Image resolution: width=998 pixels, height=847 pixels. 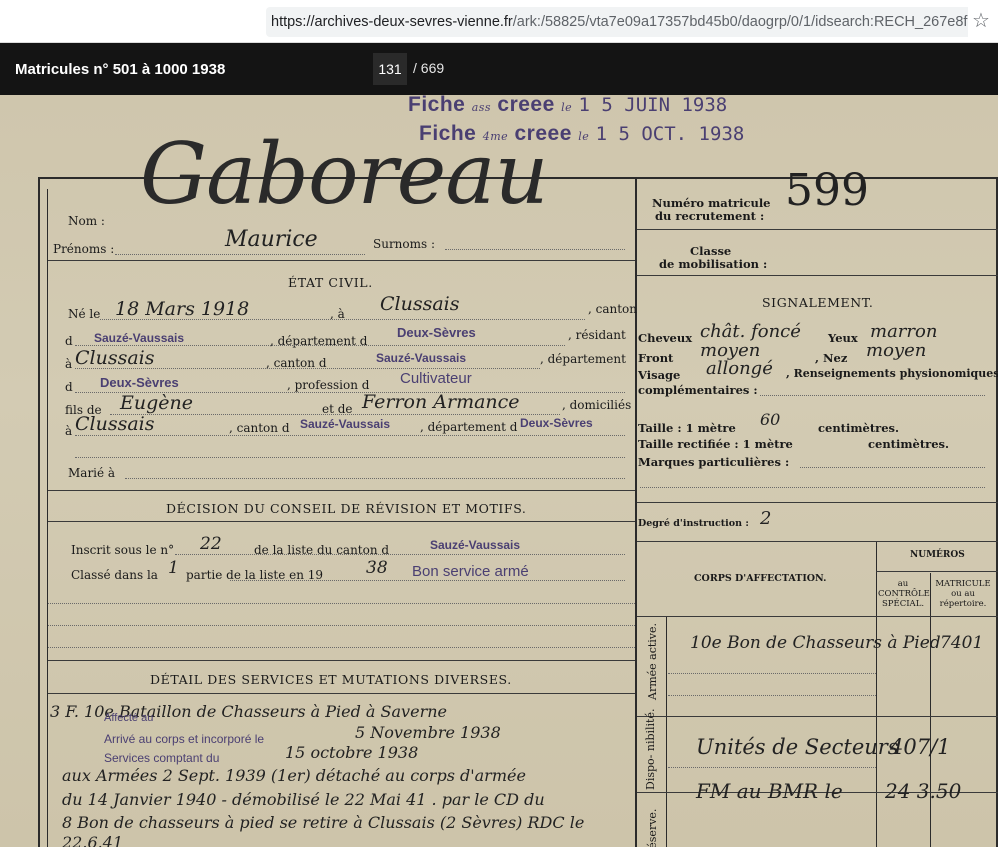 I want to click on label-departement-d2: , département d, so click(x=469, y=427).